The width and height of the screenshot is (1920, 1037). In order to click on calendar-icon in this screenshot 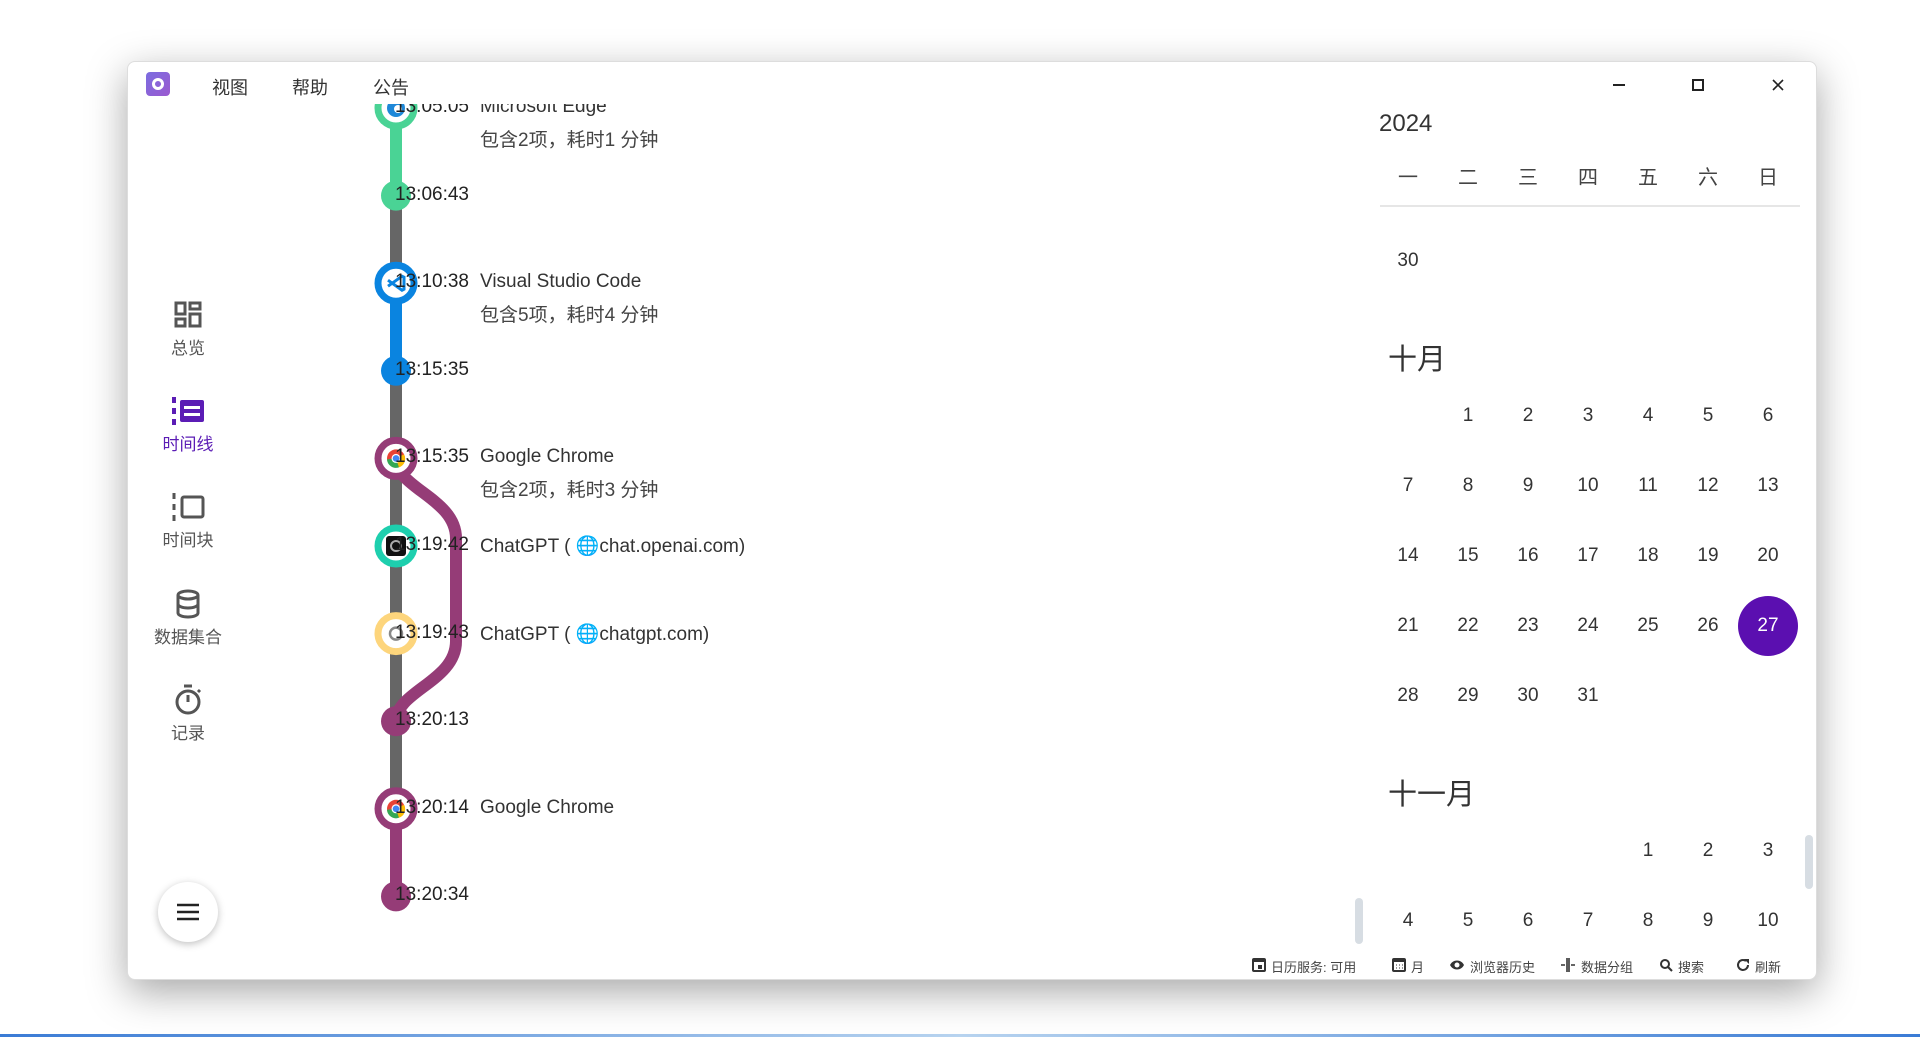, I will do `click(1259, 966)`.